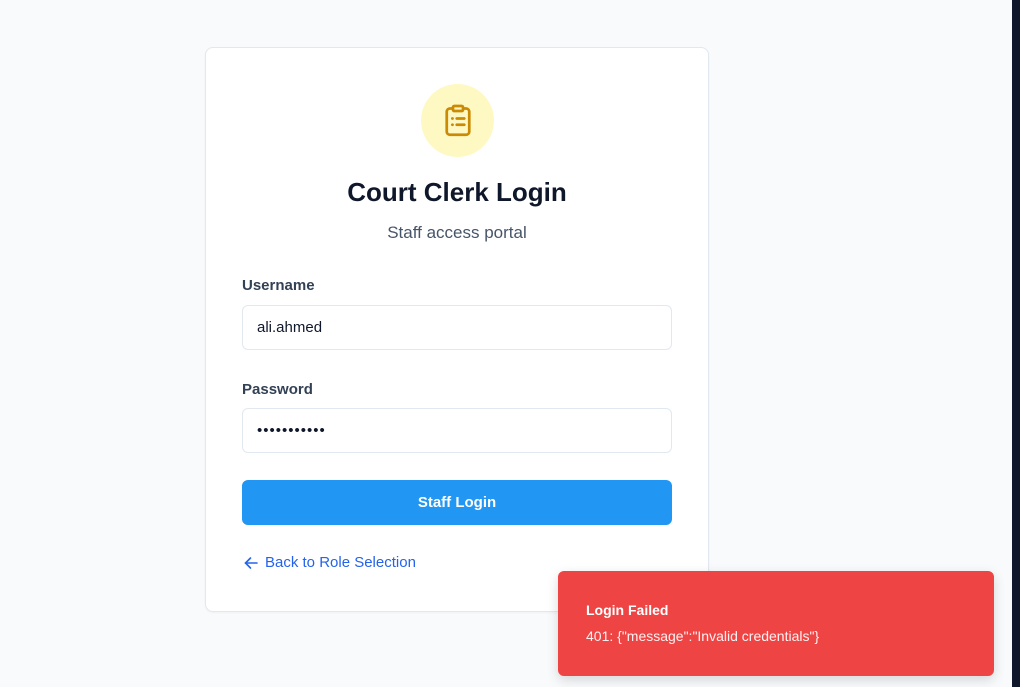 The height and width of the screenshot is (687, 1020). Describe the element at coordinates (703, 636) in the screenshot. I see `toast-message: 401: {"message":"Invalid credentials"}` at that location.